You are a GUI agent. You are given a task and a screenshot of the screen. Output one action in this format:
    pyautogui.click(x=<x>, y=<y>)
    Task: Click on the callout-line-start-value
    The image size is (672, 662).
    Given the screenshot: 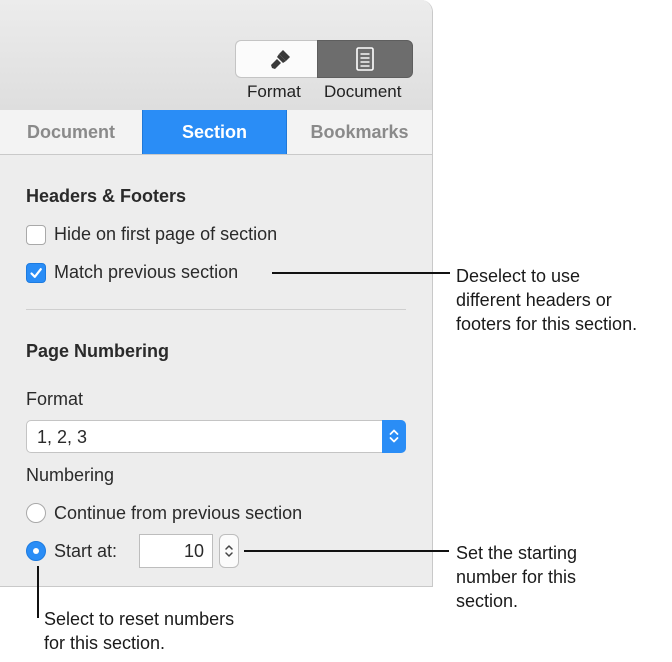 What is the action you would take?
    pyautogui.click(x=346, y=551)
    